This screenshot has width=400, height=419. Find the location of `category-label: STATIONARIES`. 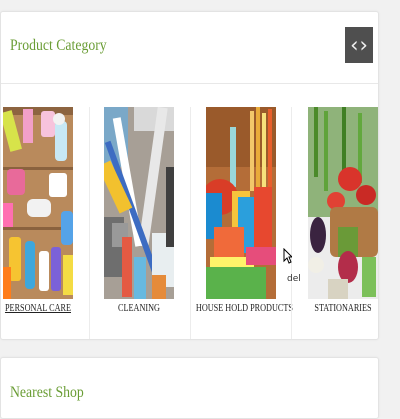

category-label: STATIONARIES is located at coordinates (343, 308).